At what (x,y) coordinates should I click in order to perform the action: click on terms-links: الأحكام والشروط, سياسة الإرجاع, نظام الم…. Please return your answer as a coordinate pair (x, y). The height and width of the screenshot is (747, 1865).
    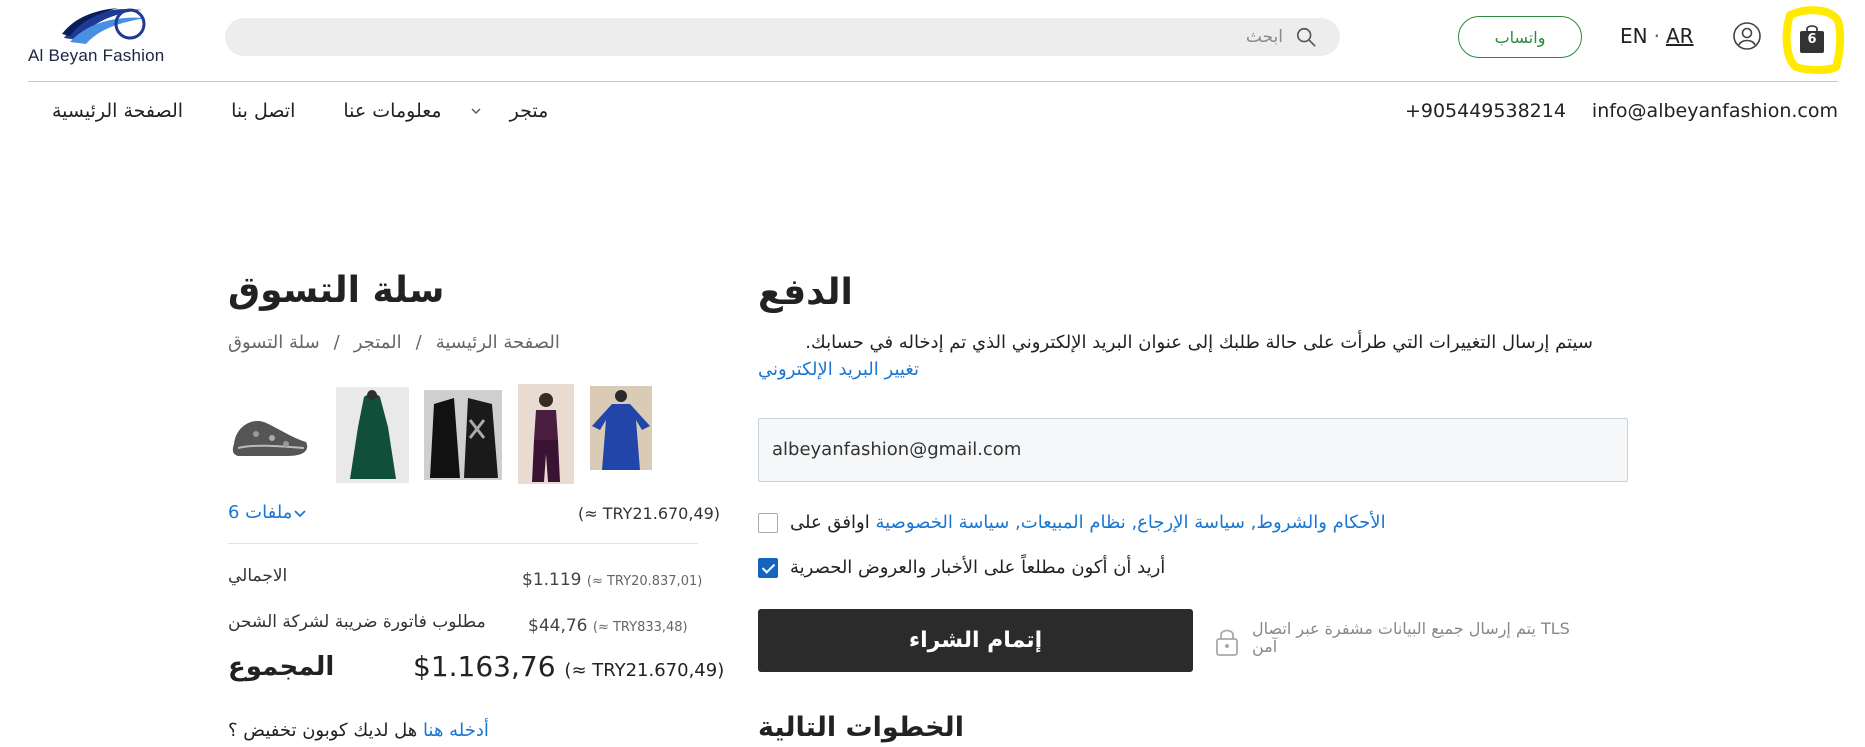
    Looking at the image, I should click on (1130, 522).